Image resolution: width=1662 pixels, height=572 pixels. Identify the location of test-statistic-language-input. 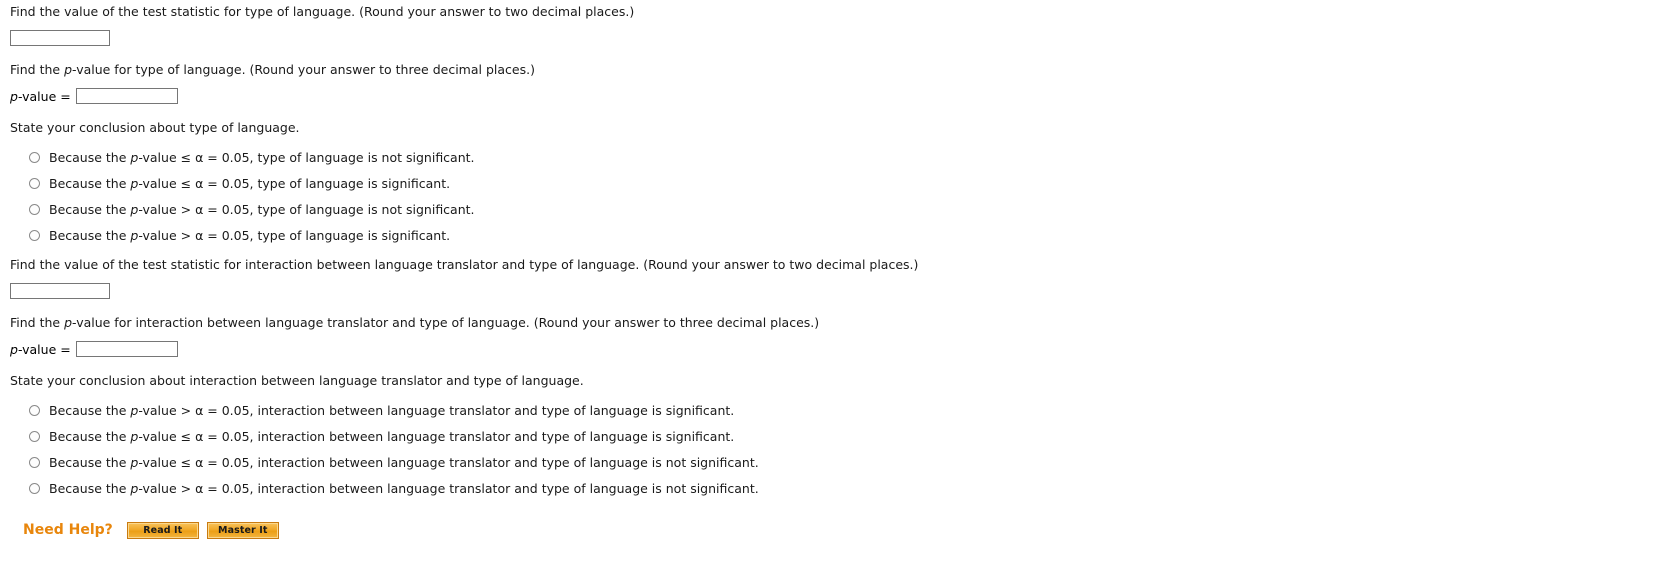
(60, 38).